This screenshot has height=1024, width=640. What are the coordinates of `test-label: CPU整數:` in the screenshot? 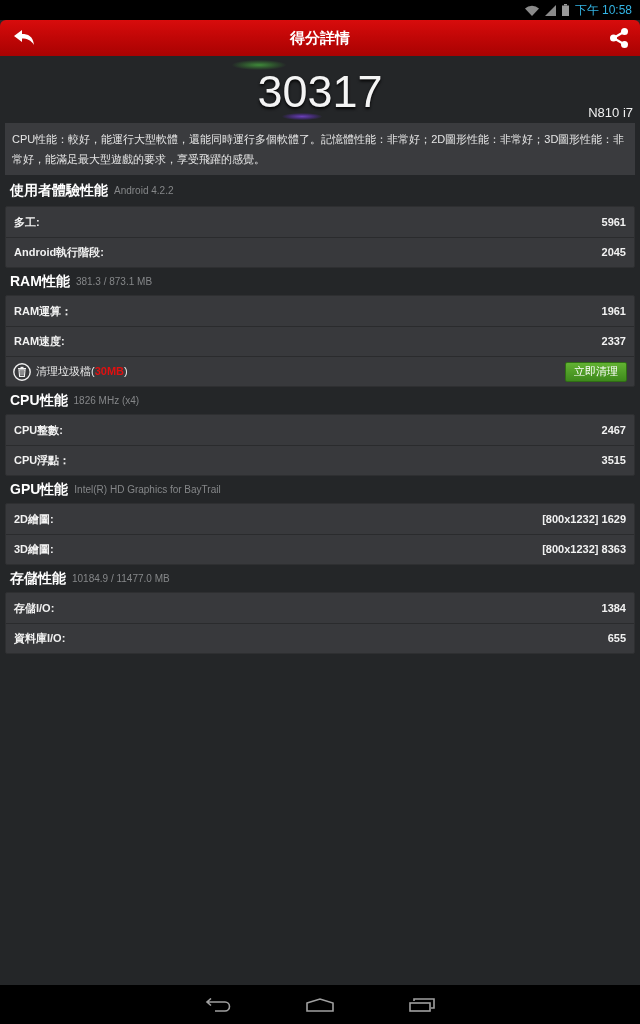 It's located at (38, 430).